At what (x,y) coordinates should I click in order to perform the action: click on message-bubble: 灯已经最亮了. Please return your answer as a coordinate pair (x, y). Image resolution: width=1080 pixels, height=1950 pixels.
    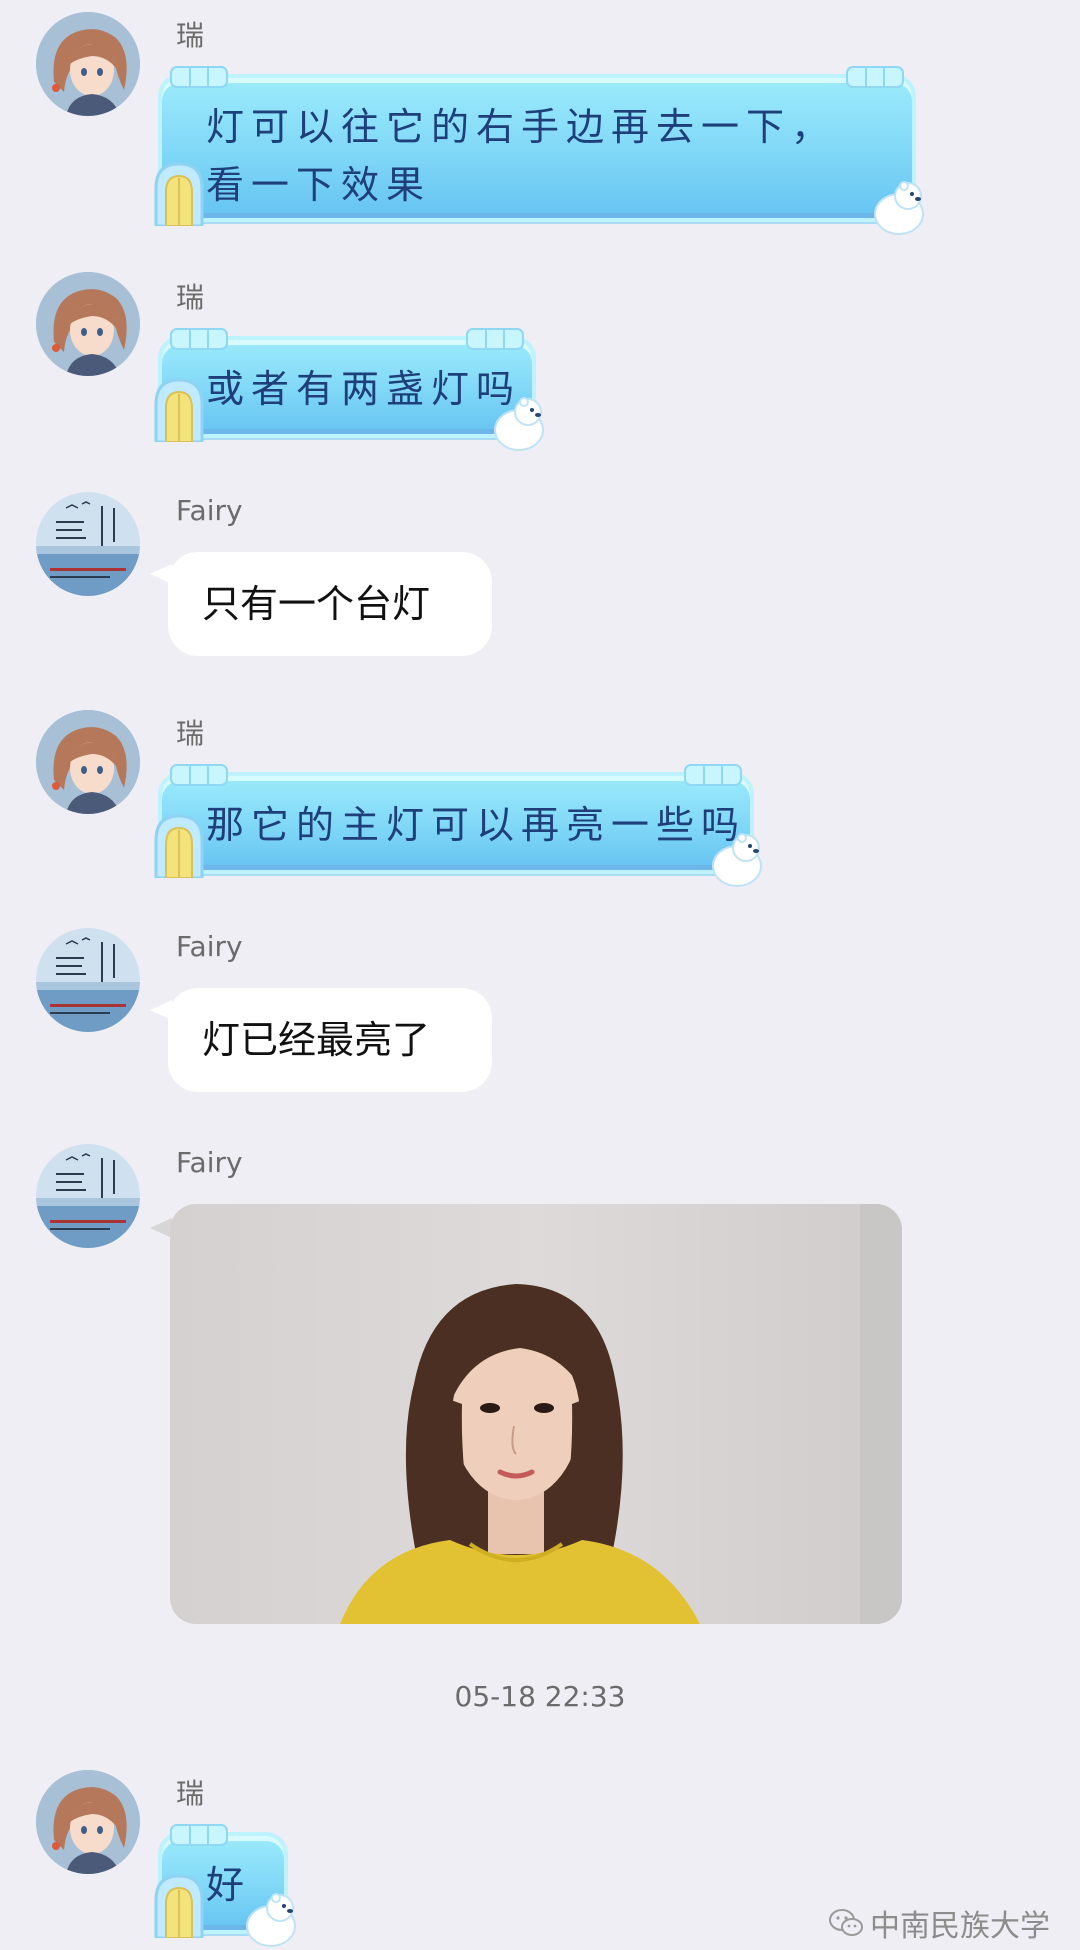
    Looking at the image, I should click on (330, 1040).